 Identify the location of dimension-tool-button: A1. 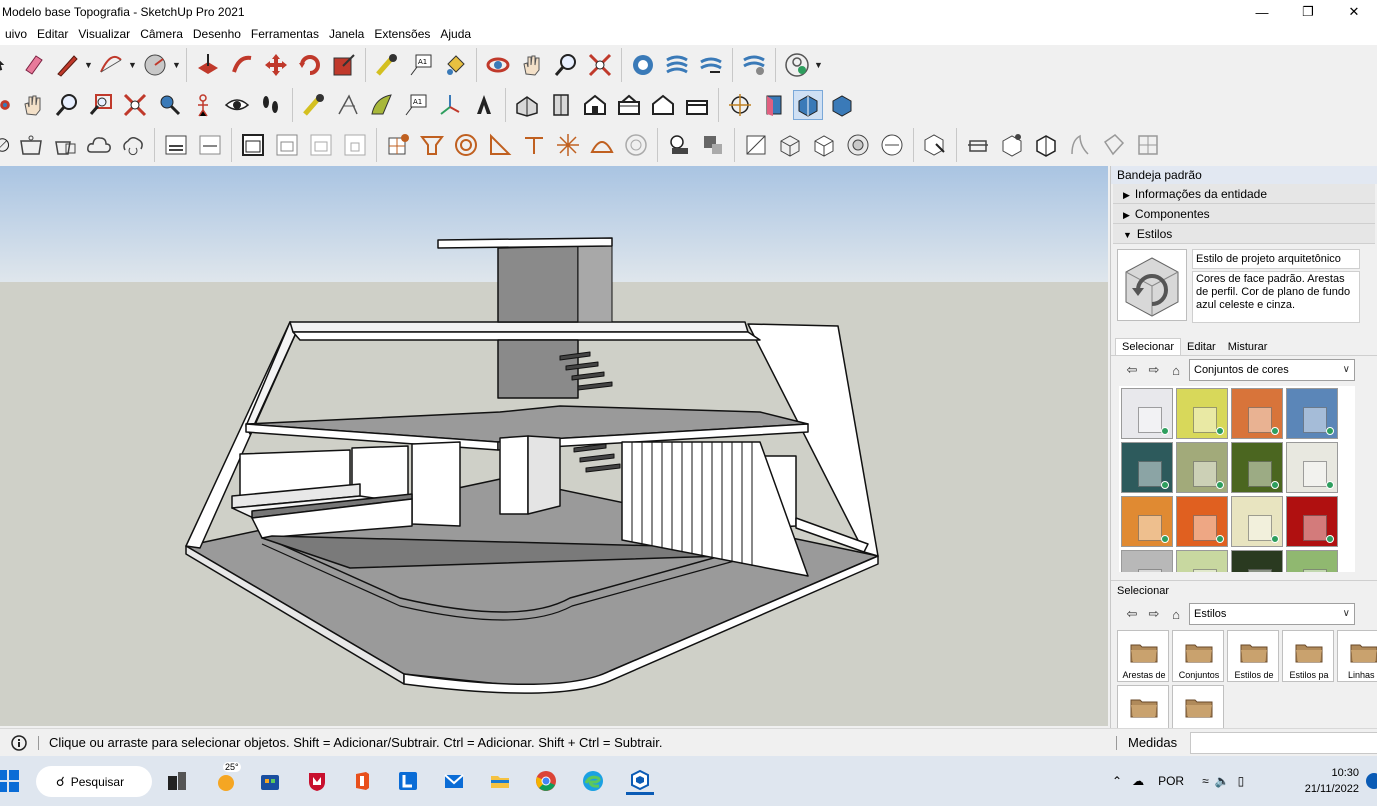
(421, 65).